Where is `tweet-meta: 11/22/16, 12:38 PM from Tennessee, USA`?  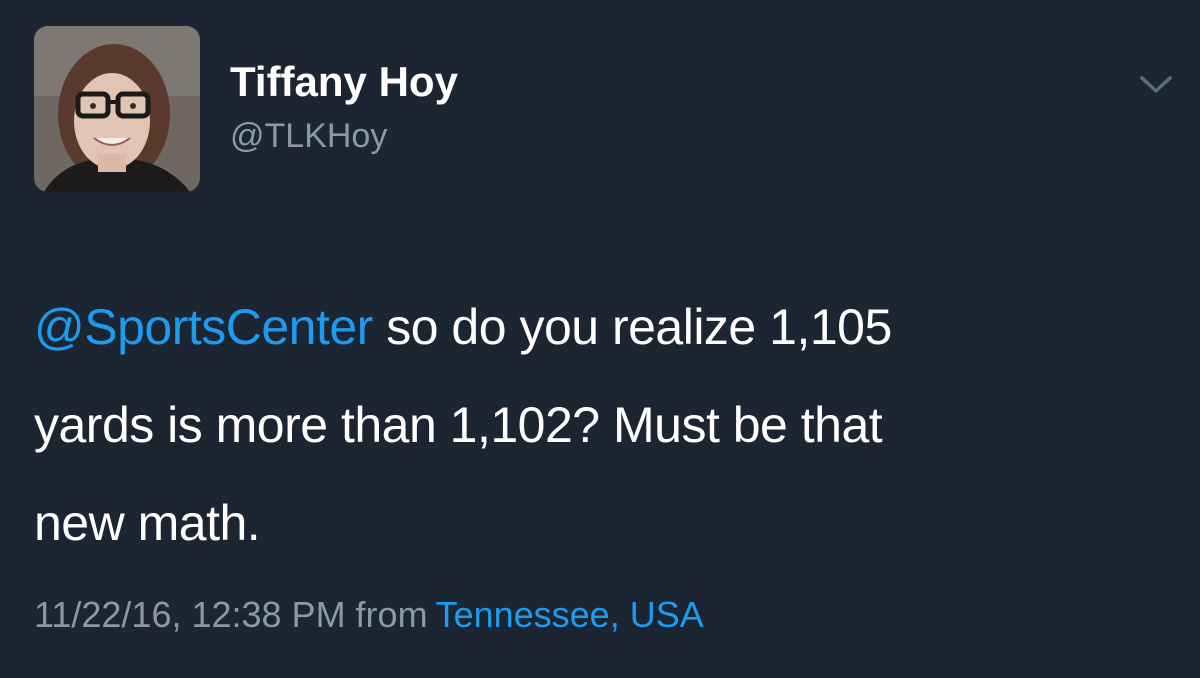
tweet-meta: 11/22/16, 12:38 PM from Tennessee, USA is located at coordinates (369, 615).